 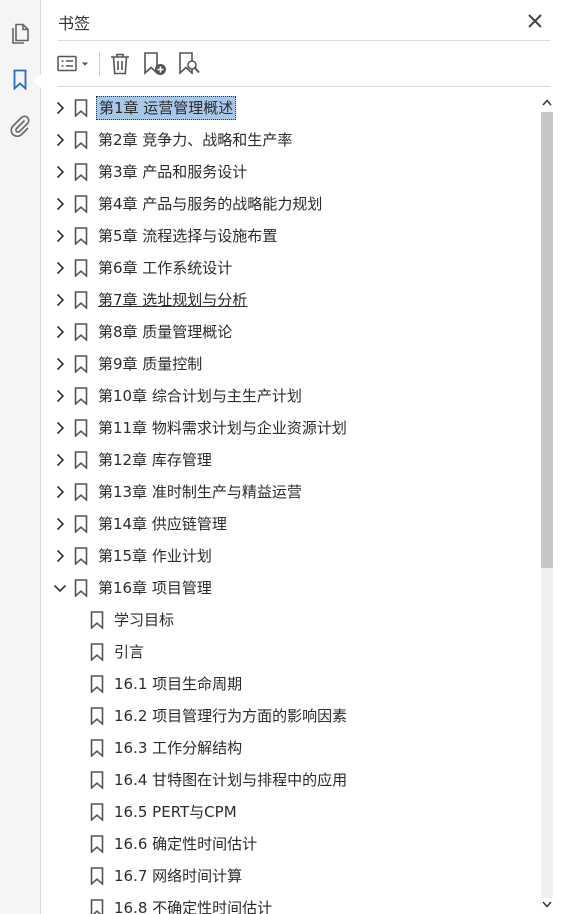 What do you see at coordinates (193, 905) in the screenshot?
I see `bookmark-label: 16.8 不确定性时间估计` at bounding box center [193, 905].